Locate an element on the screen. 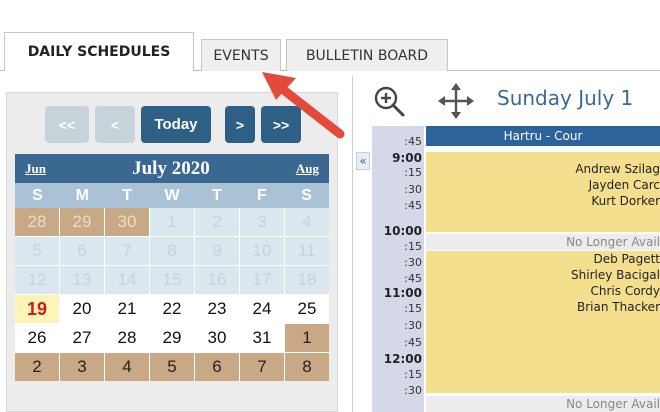 Image resolution: width=660 pixels, height=412 pixels. day-cell: 31 is located at coordinates (262, 338).